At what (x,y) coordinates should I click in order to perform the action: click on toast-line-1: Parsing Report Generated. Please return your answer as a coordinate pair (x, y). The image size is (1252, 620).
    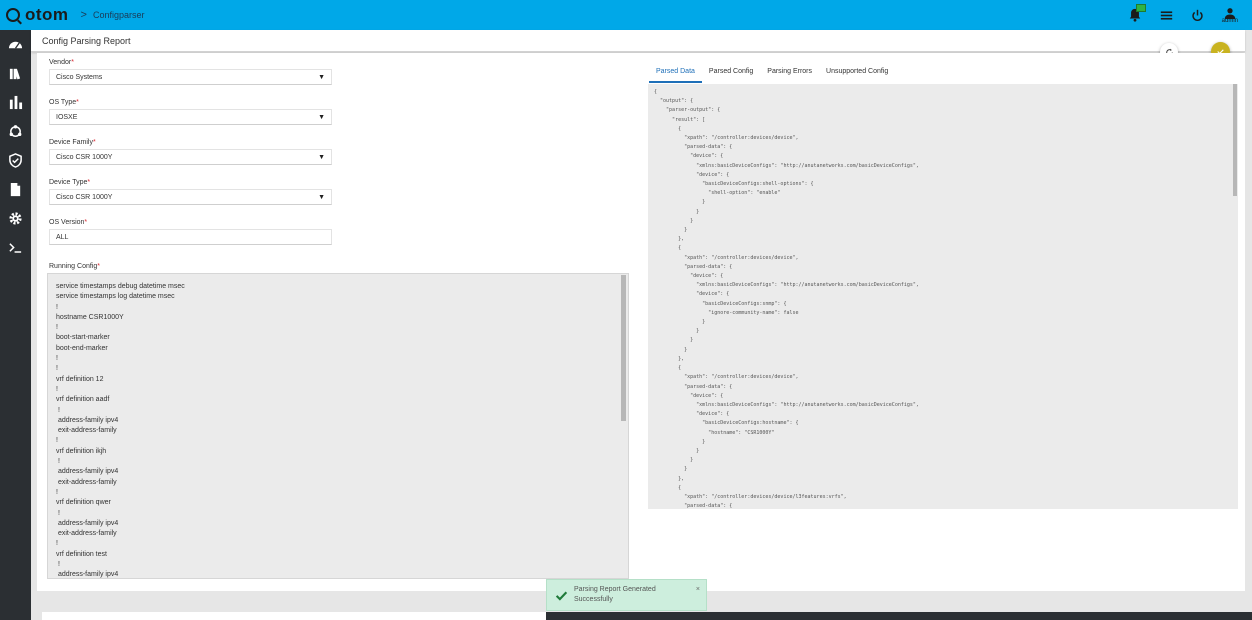
    Looking at the image, I should click on (615, 589).